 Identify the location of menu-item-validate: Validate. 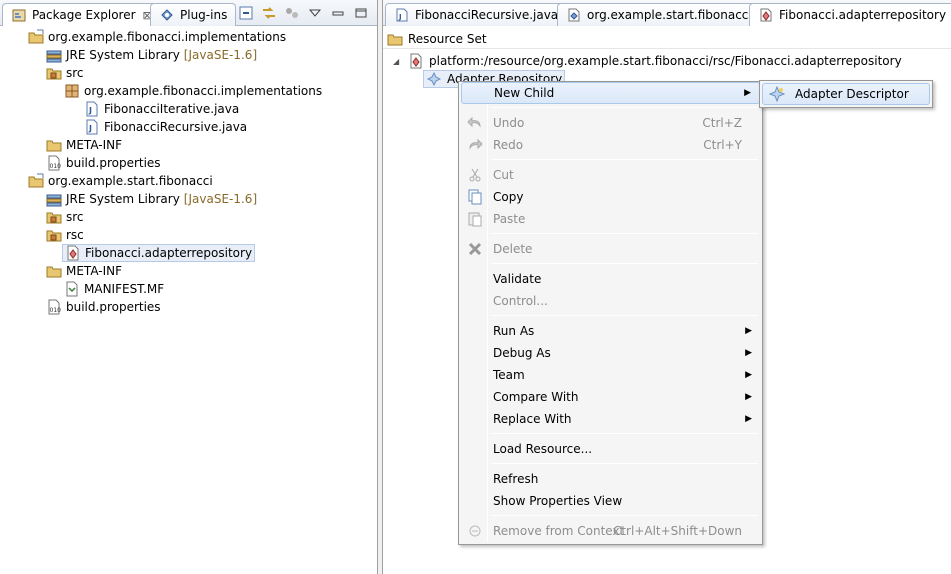
(610, 279).